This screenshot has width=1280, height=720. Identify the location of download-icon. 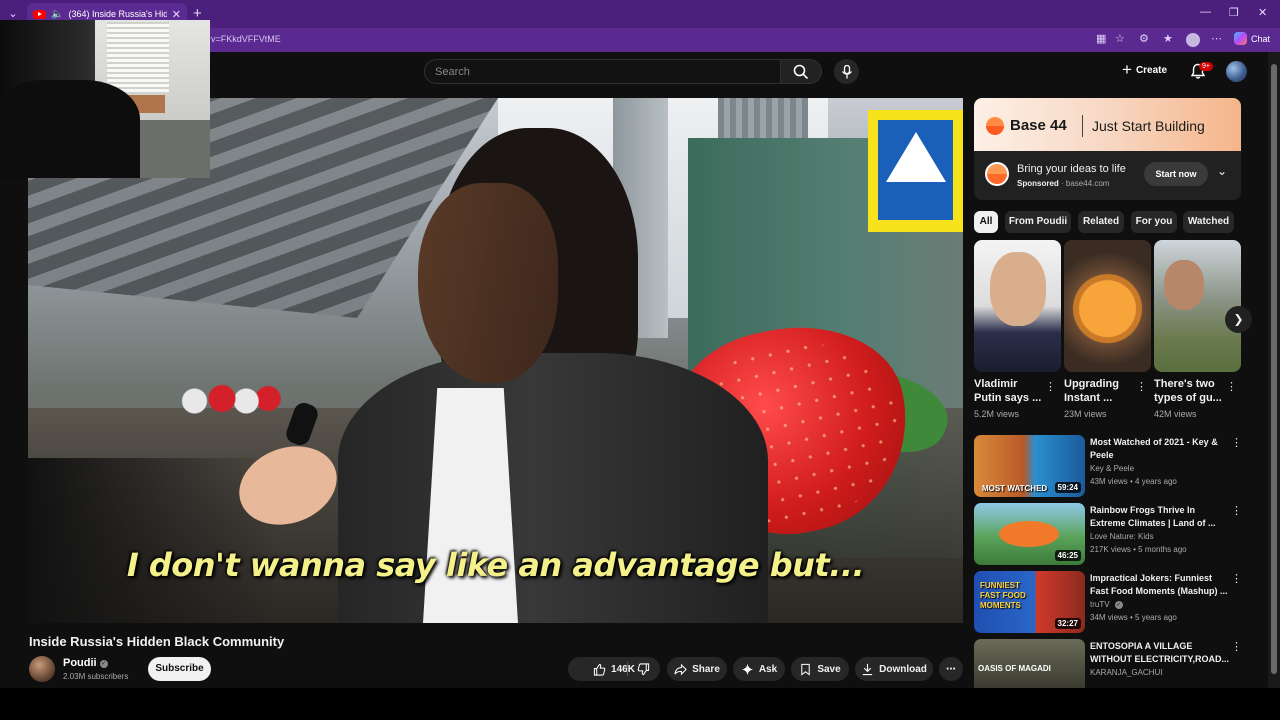
(867, 669).